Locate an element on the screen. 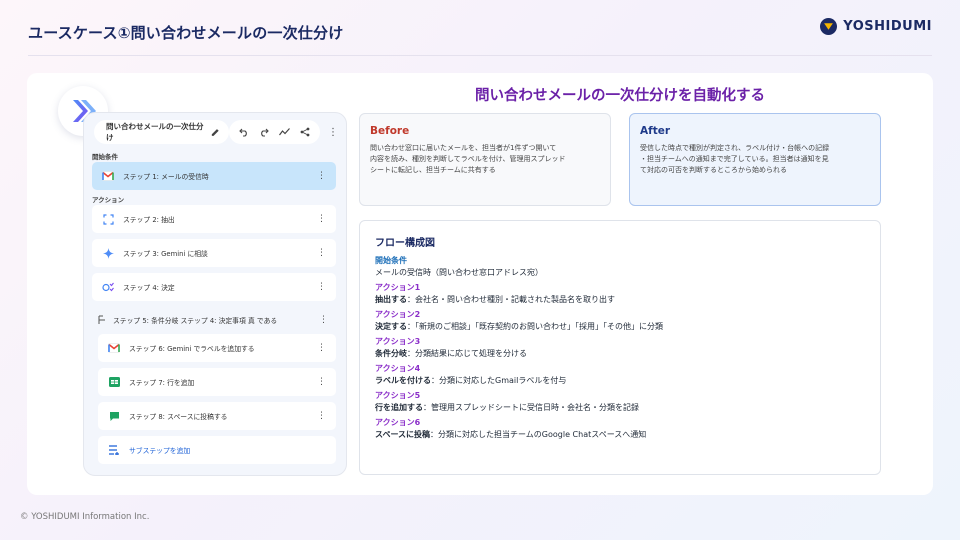 This screenshot has width=960, height=540. flow-action-5-label: アクション5 is located at coordinates (398, 395).